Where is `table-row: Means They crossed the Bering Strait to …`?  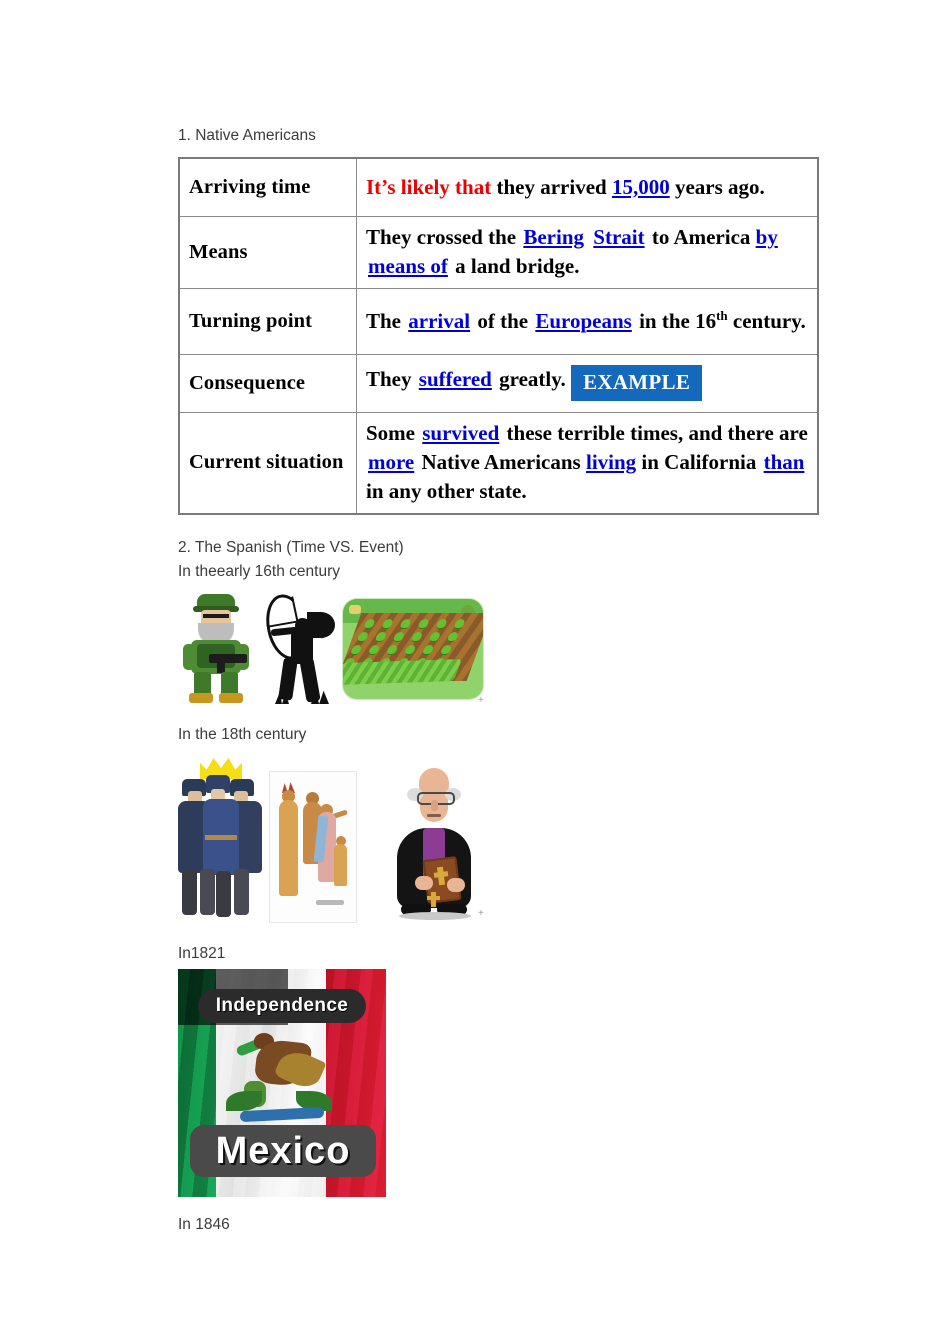 table-row: Means They crossed the Bering Strait to … is located at coordinates (498, 252).